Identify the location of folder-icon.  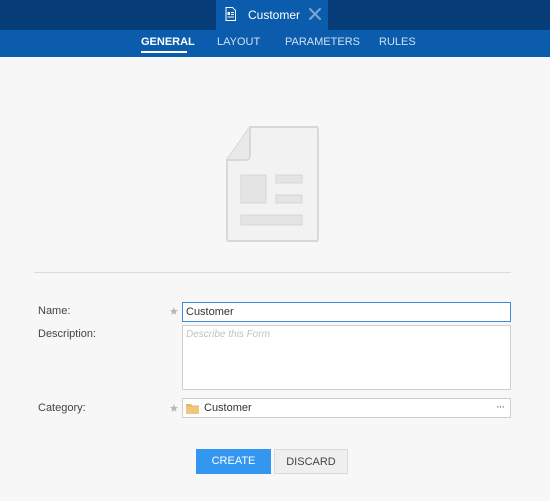
(192, 409).